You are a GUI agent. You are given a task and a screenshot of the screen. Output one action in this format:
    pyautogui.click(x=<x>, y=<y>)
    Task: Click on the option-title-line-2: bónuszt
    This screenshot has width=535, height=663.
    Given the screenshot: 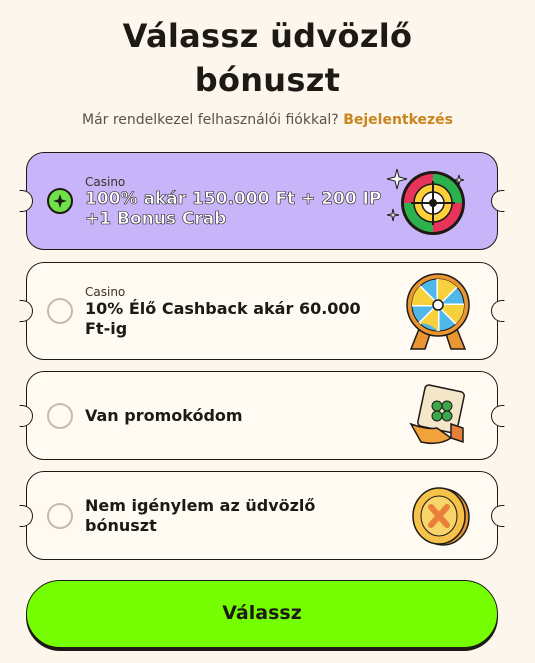 What is the action you would take?
    pyautogui.click(x=121, y=525)
    